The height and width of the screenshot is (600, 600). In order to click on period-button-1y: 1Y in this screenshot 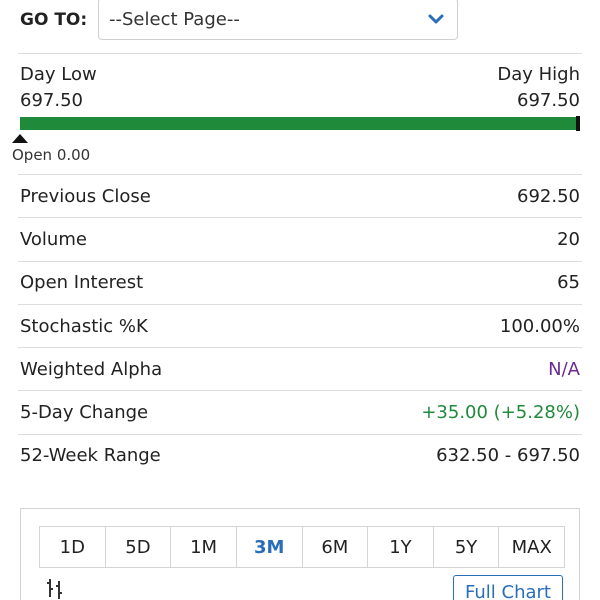, I will do `click(400, 547)`.